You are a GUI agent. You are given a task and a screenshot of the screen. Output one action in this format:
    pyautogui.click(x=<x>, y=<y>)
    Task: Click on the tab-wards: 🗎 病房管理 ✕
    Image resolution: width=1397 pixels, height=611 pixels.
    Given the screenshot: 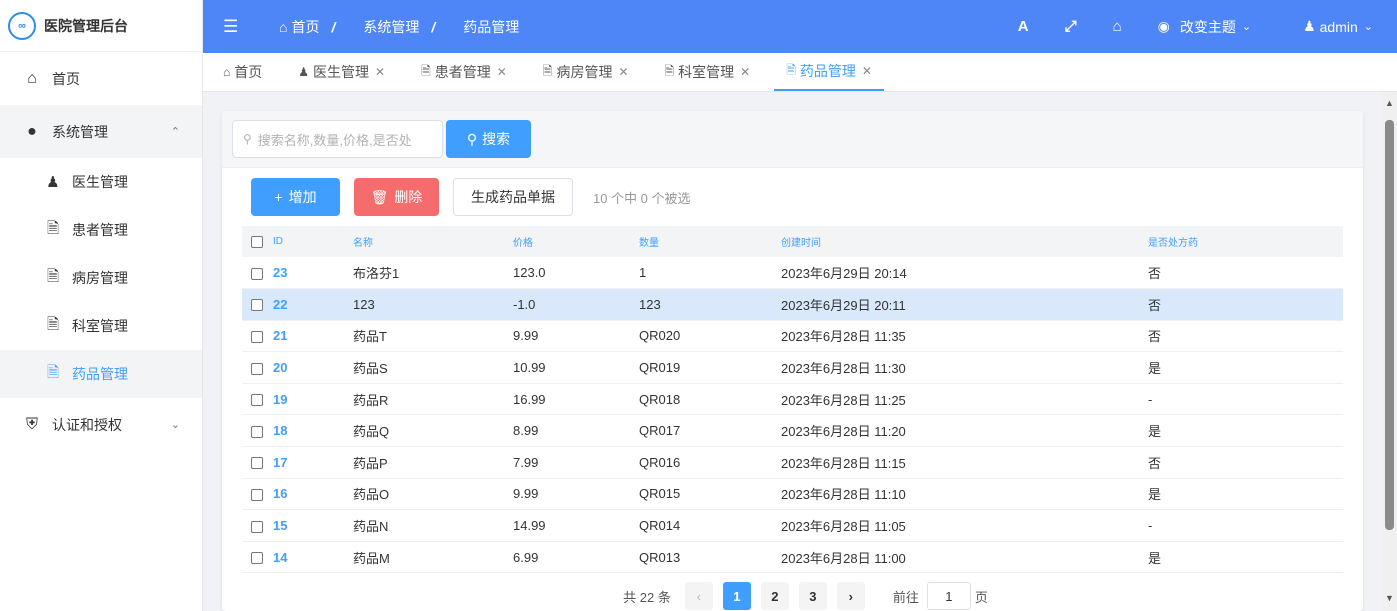 What is the action you would take?
    pyautogui.click(x=586, y=72)
    